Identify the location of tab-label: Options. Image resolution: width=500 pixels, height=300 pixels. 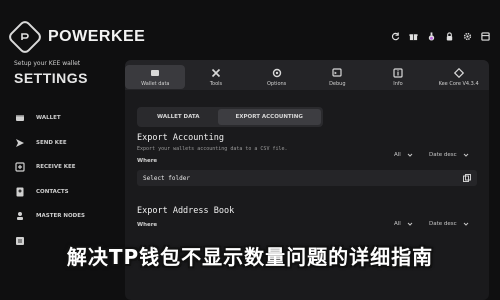
(276, 83).